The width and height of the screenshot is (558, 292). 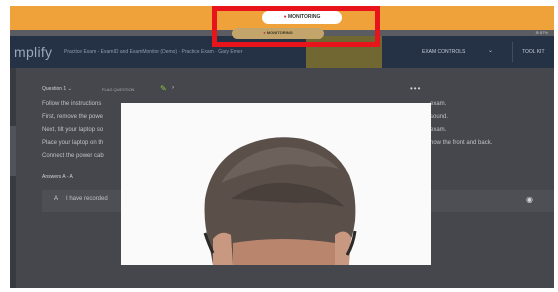 What do you see at coordinates (439, 117) in the screenshot?
I see `instruction-line-end: sound.` at bounding box center [439, 117].